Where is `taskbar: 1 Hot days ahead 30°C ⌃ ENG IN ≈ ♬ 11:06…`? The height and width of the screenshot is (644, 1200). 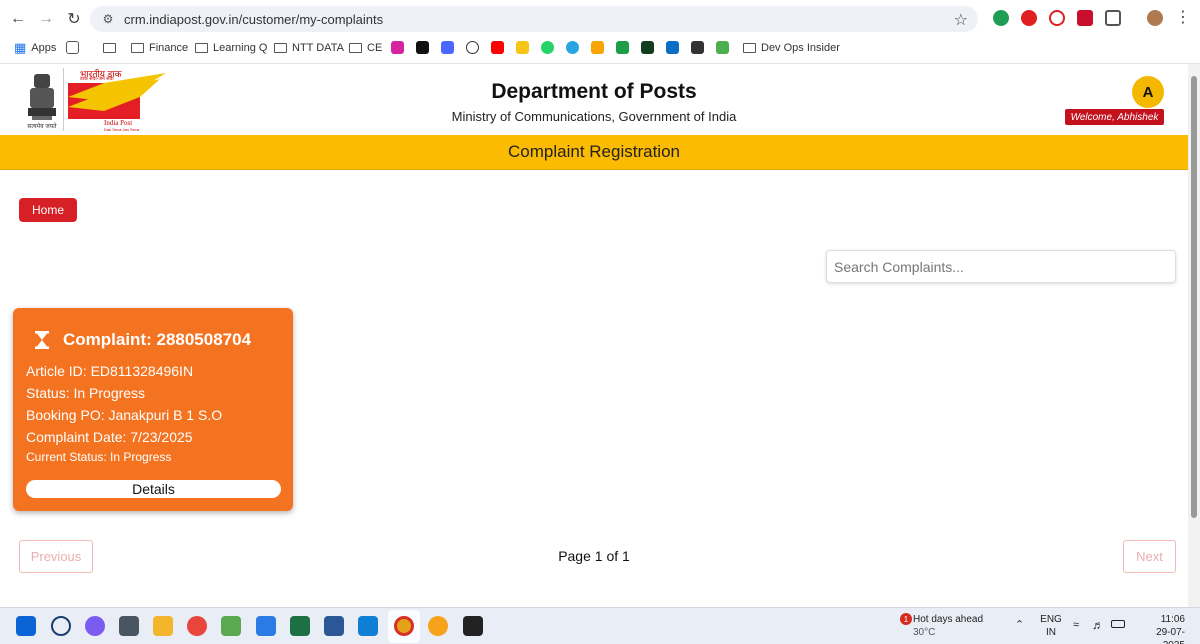
taskbar: 1 Hot days ahead 30°C ⌃ ENG IN ≈ ♬ 11:06… is located at coordinates (600, 625).